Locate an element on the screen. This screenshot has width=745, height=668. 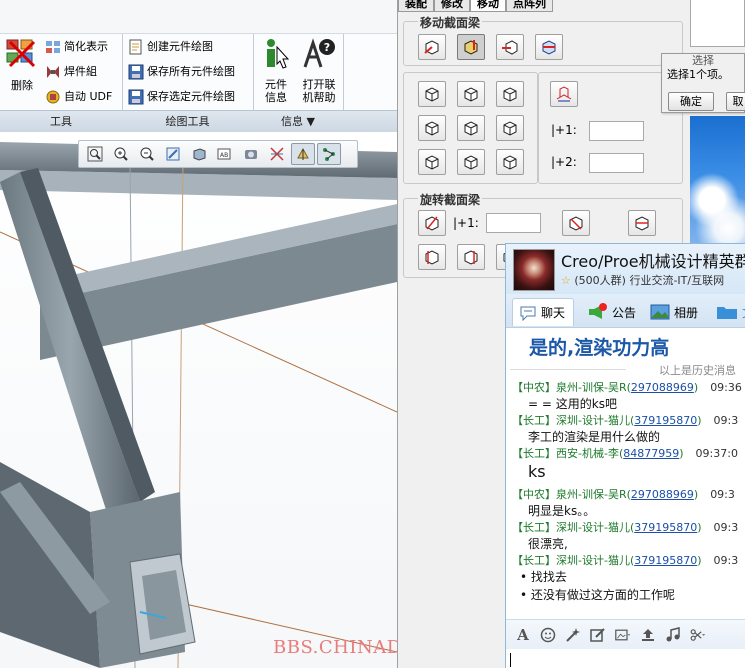
save-selected-drawings-item: 保存选定元件绘图 is located at coordinates (181, 97).